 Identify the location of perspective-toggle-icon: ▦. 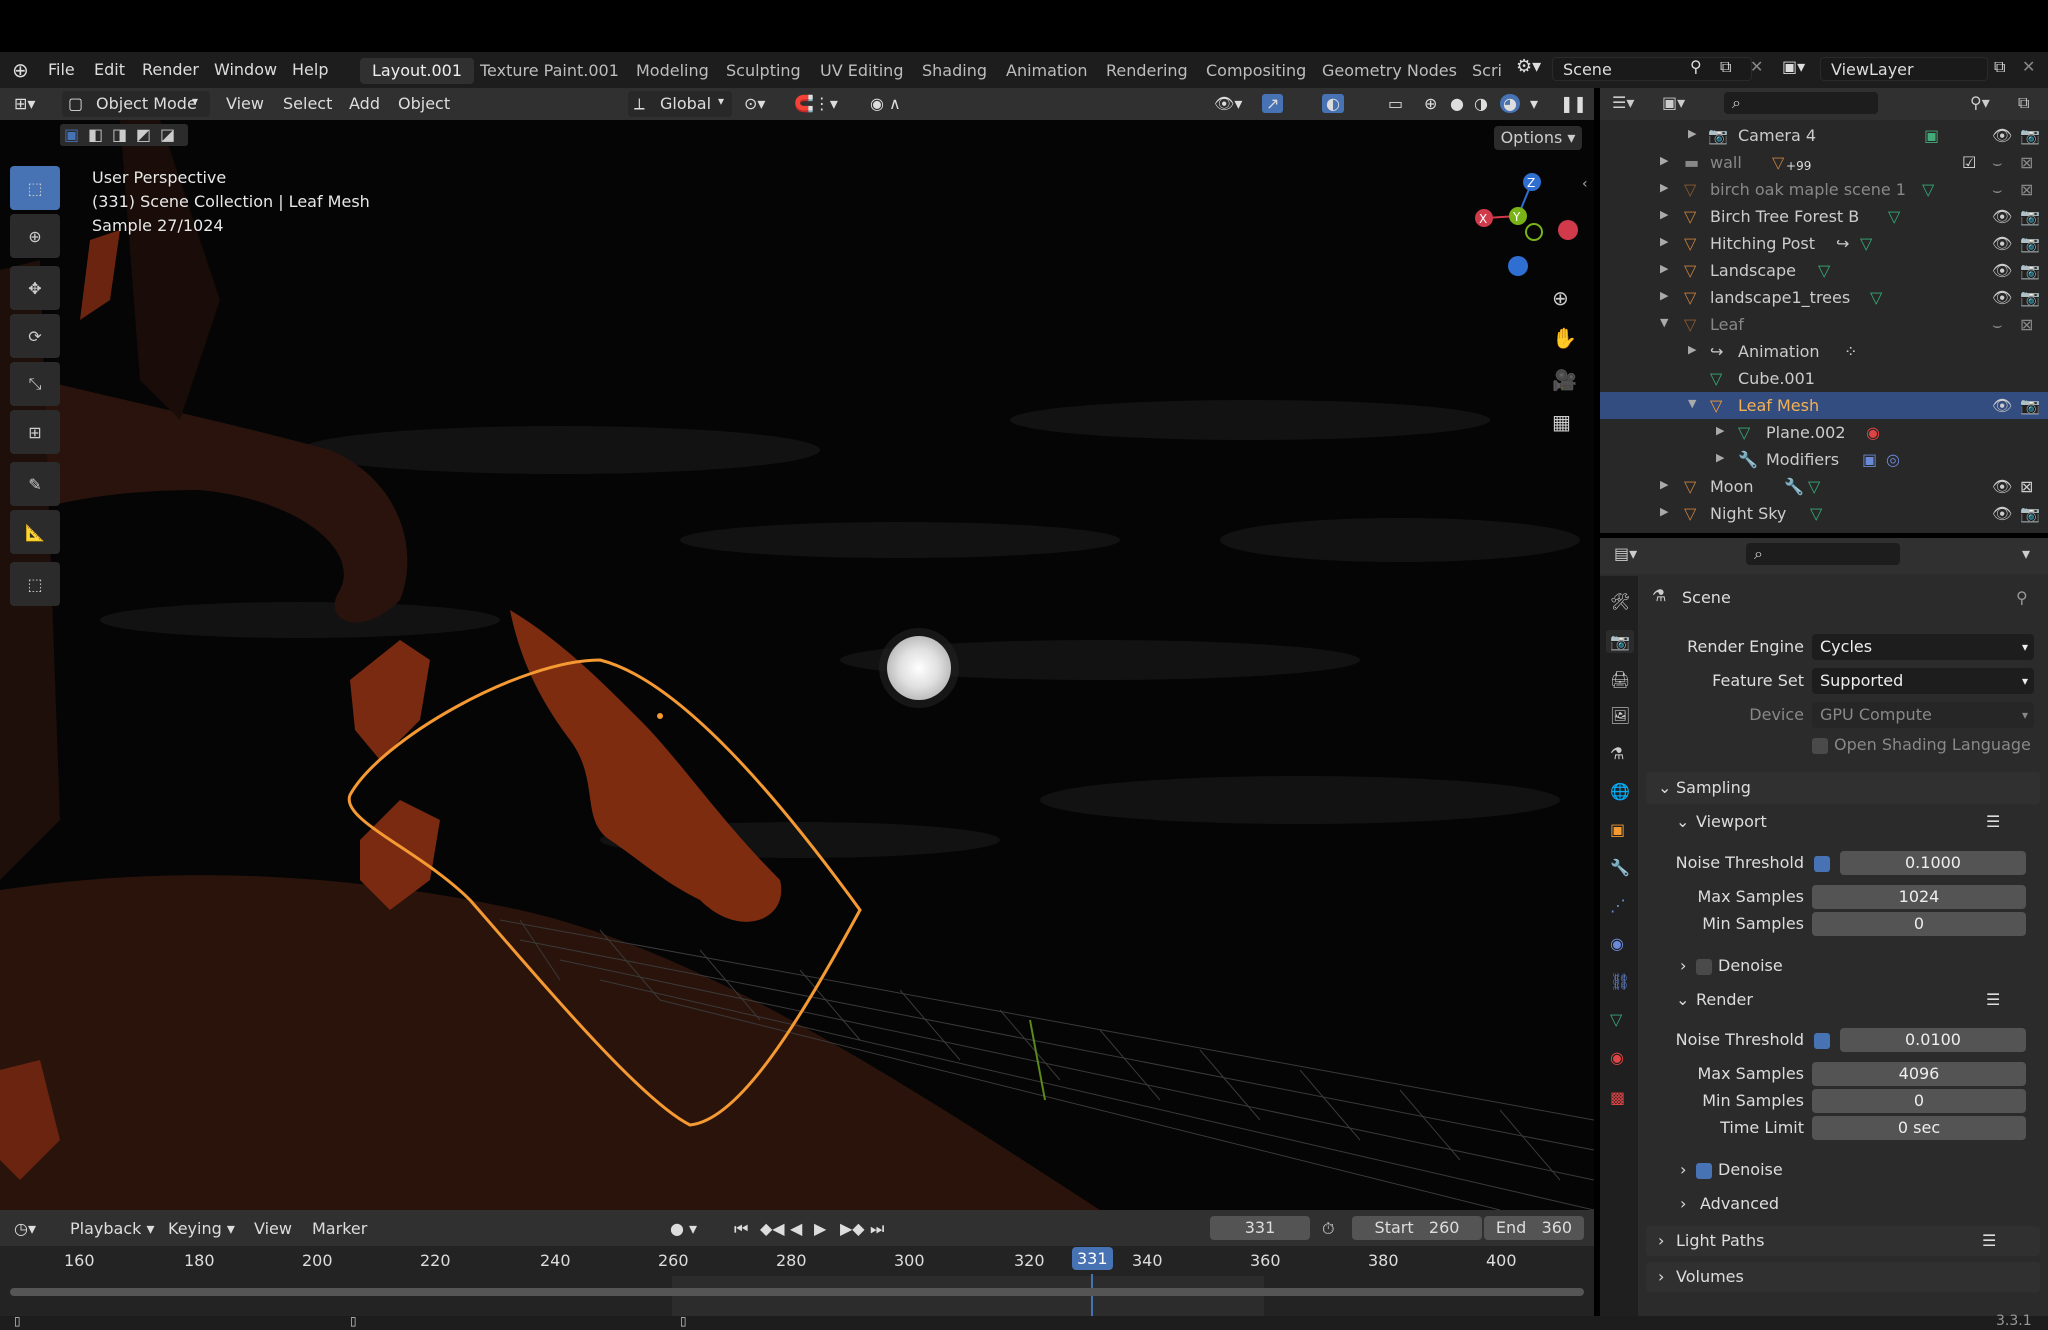
(1561, 422).